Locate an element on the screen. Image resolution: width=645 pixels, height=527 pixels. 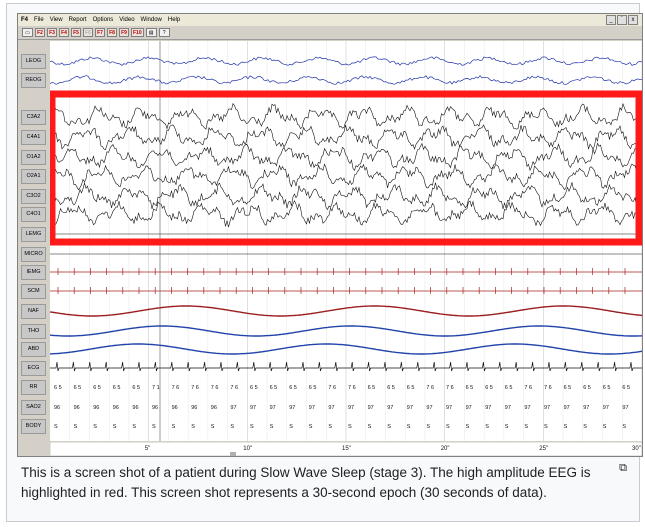
signal-trace-c4o1 is located at coordinates (346, 214).